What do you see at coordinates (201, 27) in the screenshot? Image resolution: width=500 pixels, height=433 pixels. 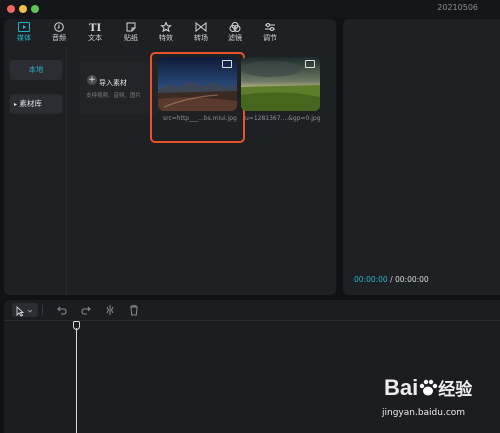 I see `transition-icon` at bounding box center [201, 27].